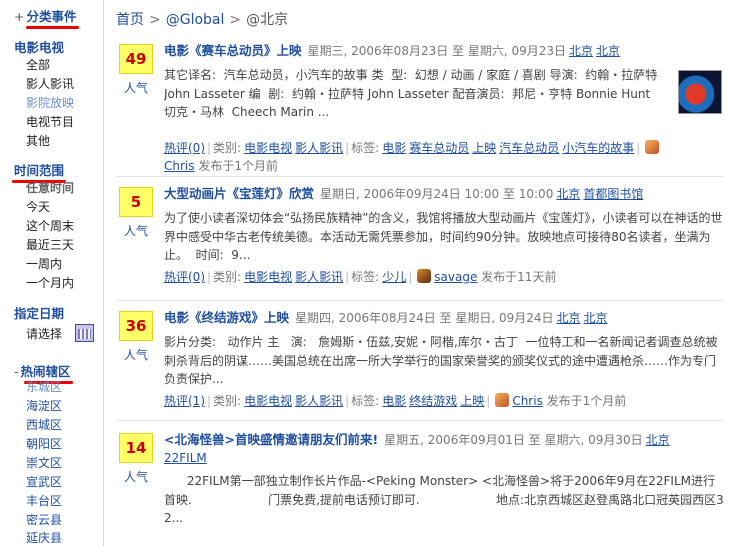 The height and width of the screenshot is (546, 732). I want to click on breadcrumb-home: 首页, so click(130, 20).